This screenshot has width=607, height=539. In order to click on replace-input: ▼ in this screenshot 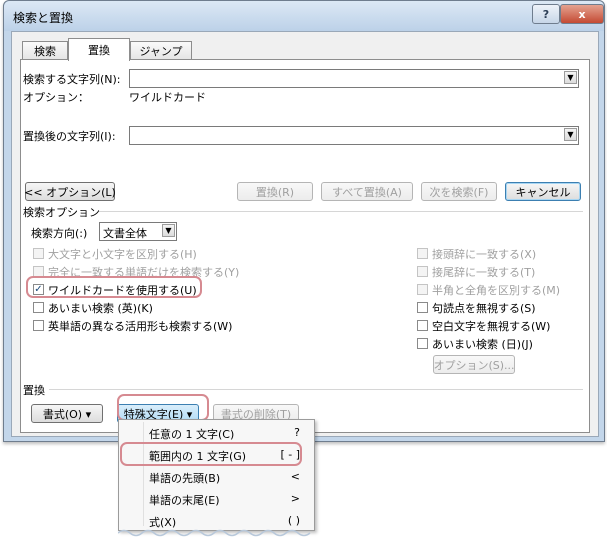, I will do `click(354, 135)`.